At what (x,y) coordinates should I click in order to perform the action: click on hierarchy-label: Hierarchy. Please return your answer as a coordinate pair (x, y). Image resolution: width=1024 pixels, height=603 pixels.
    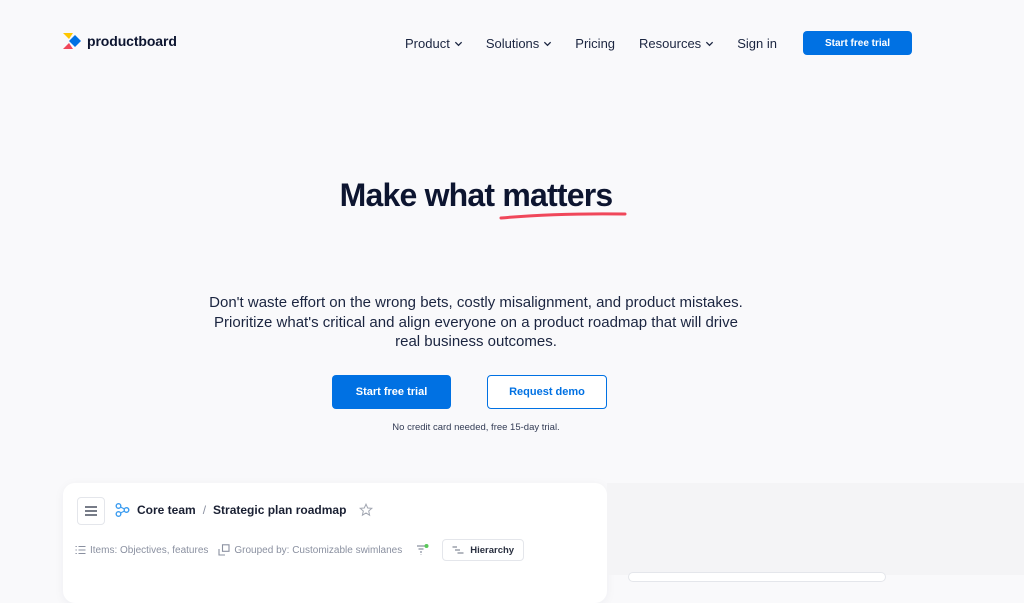
    Looking at the image, I should click on (492, 550).